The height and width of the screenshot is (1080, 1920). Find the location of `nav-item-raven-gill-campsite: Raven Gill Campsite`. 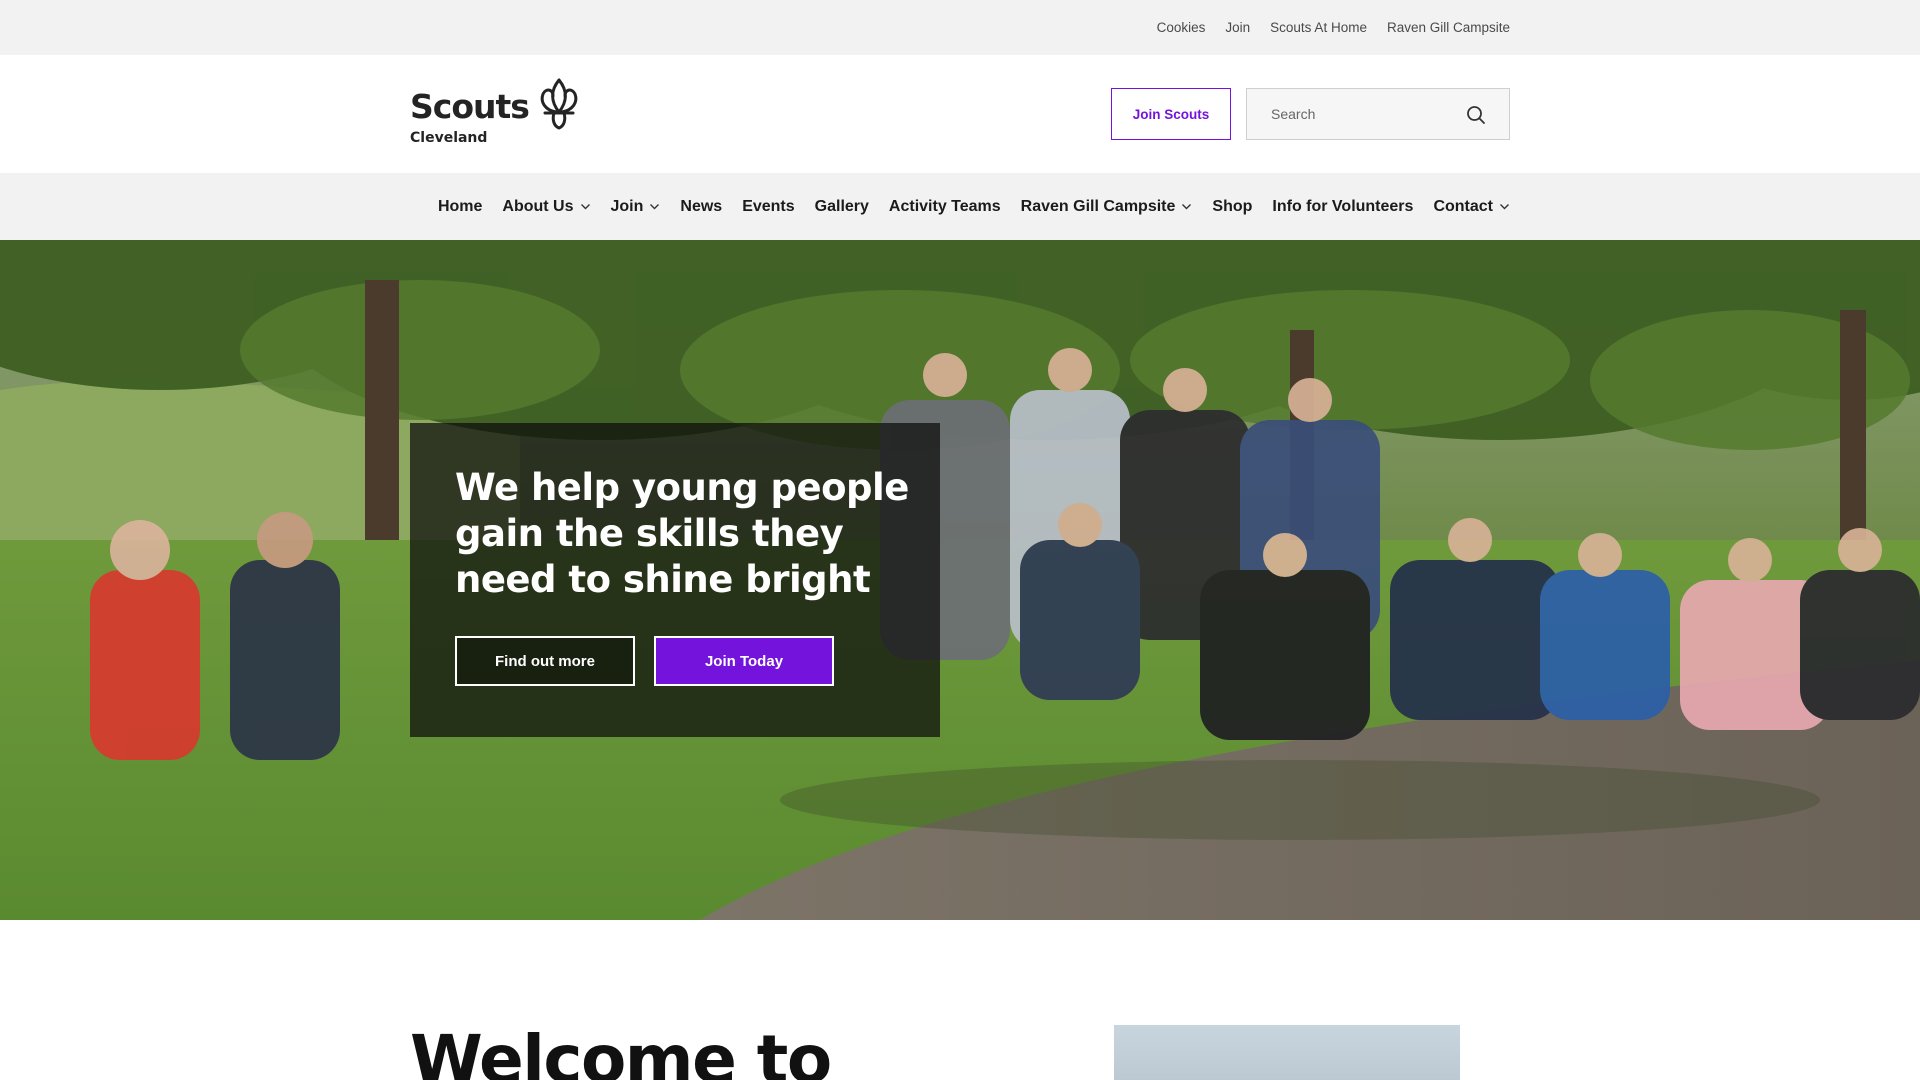

nav-item-raven-gill-campsite: Raven Gill Campsite is located at coordinates (1107, 207).